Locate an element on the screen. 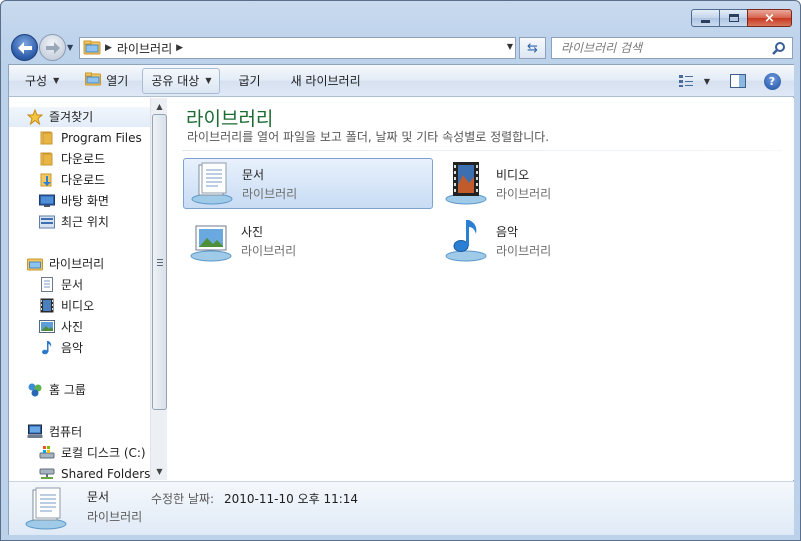 This screenshot has width=801, height=541. sidebar-item-label: 문서 is located at coordinates (72, 285).